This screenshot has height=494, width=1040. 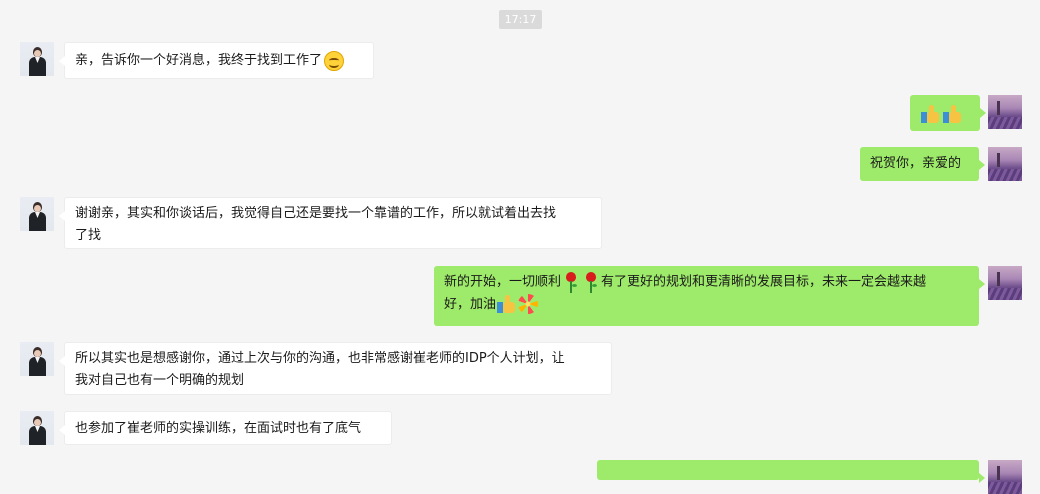 What do you see at coordinates (160, 380) in the screenshot?
I see `message-text-line: 我对自己也有一个明确的规划` at bounding box center [160, 380].